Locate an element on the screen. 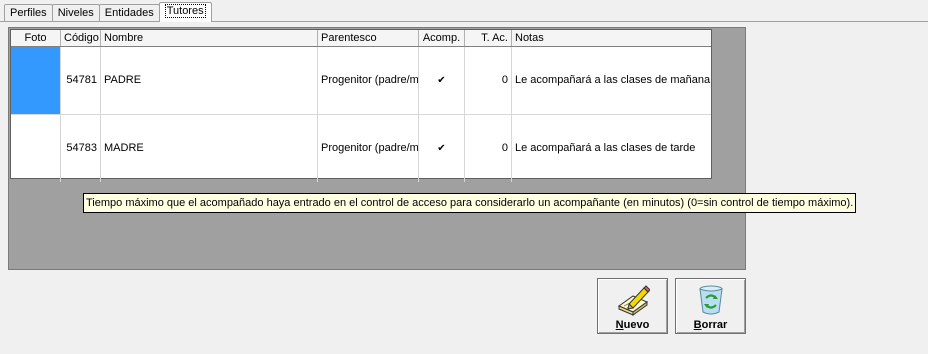 The width and height of the screenshot is (928, 354). column-header-tac: T. Ac. is located at coordinates (488, 38).